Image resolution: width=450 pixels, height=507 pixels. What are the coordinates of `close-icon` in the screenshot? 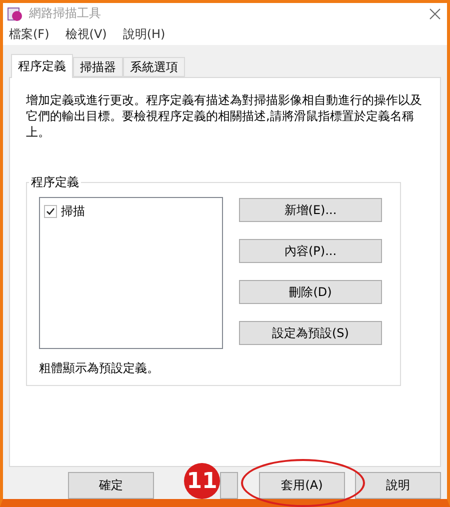 It's located at (435, 14).